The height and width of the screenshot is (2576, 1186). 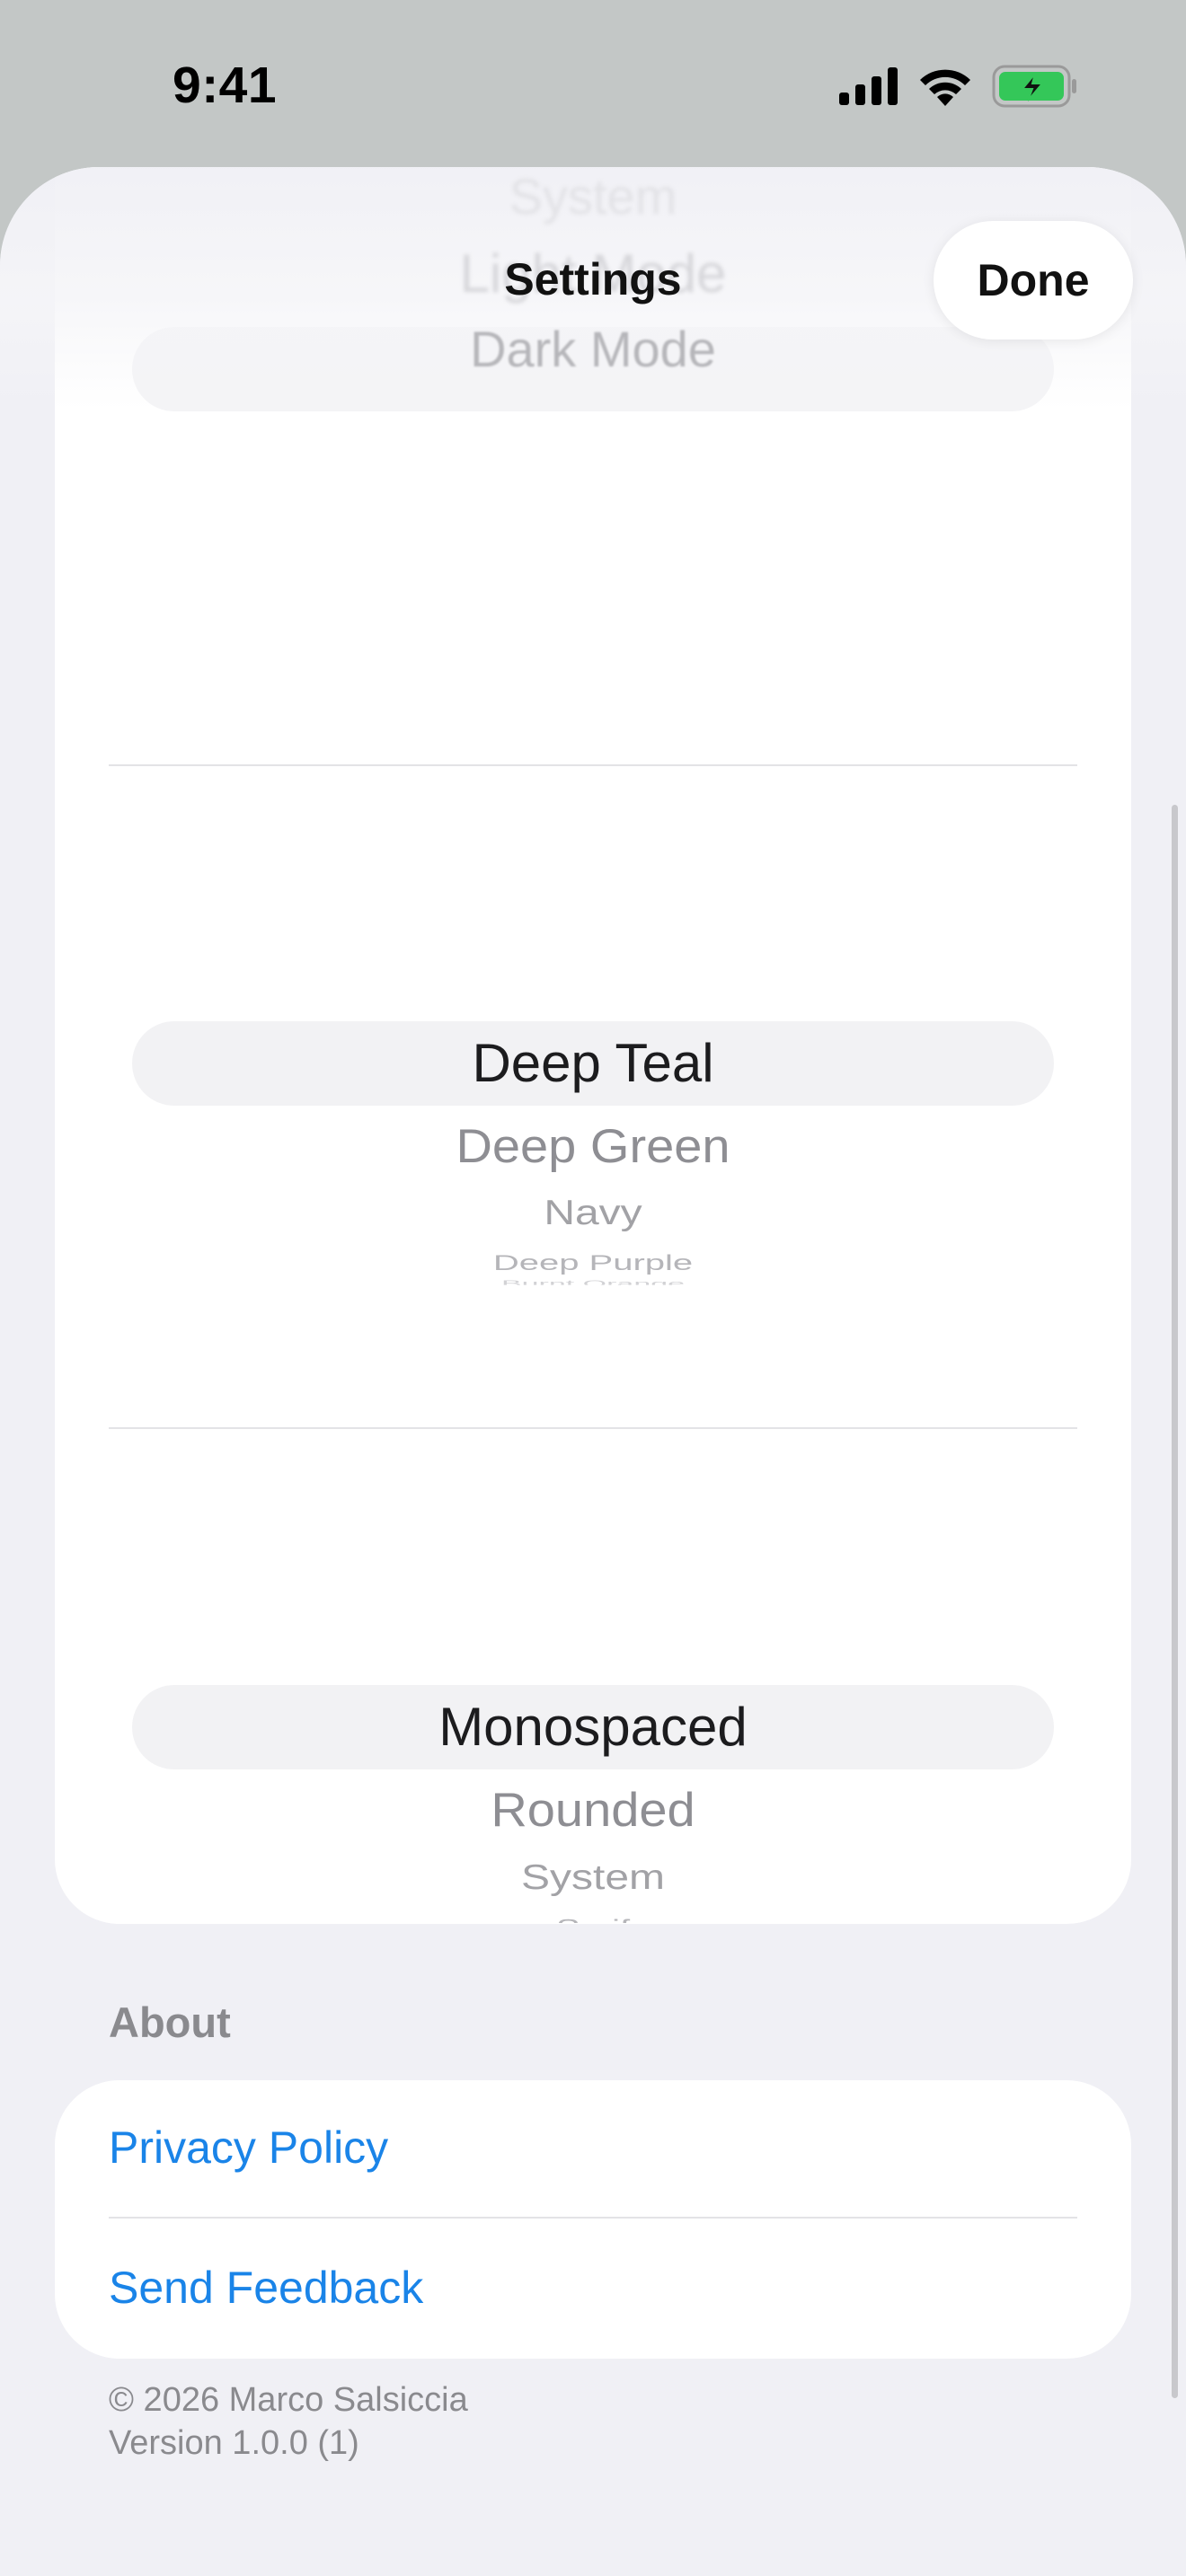 What do you see at coordinates (593, 1281) in the screenshot?
I see `color-option: Burnt Orange` at bounding box center [593, 1281].